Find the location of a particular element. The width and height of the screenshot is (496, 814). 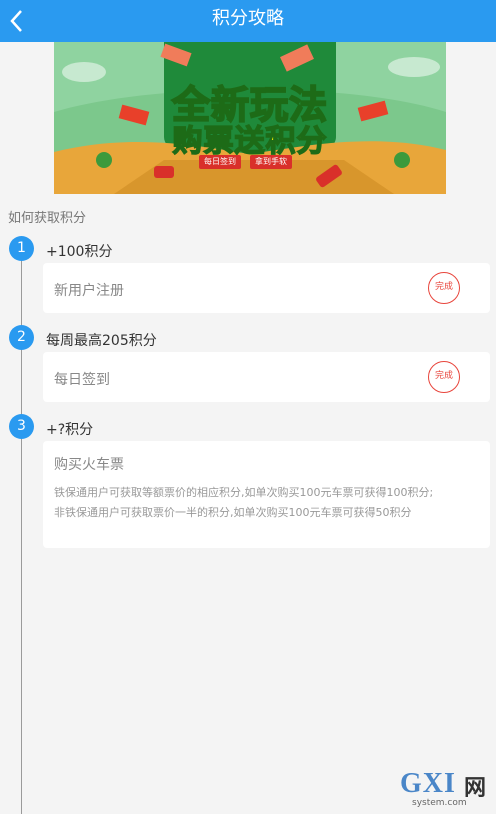

top-bar: 积分攻略 is located at coordinates (248, 21).